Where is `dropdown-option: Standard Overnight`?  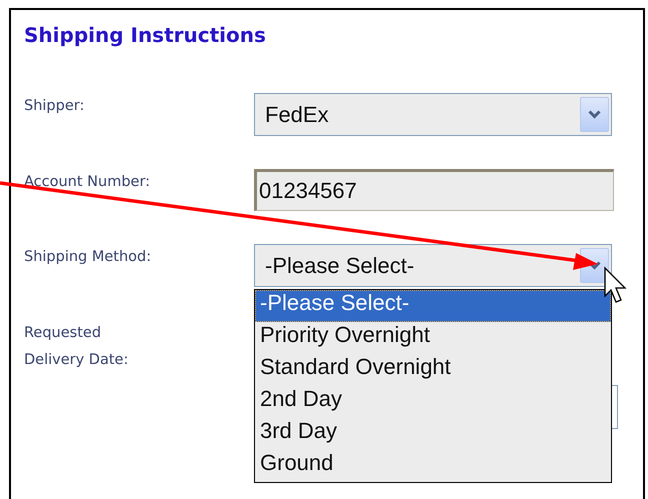 dropdown-option: Standard Overnight is located at coordinates (433, 370).